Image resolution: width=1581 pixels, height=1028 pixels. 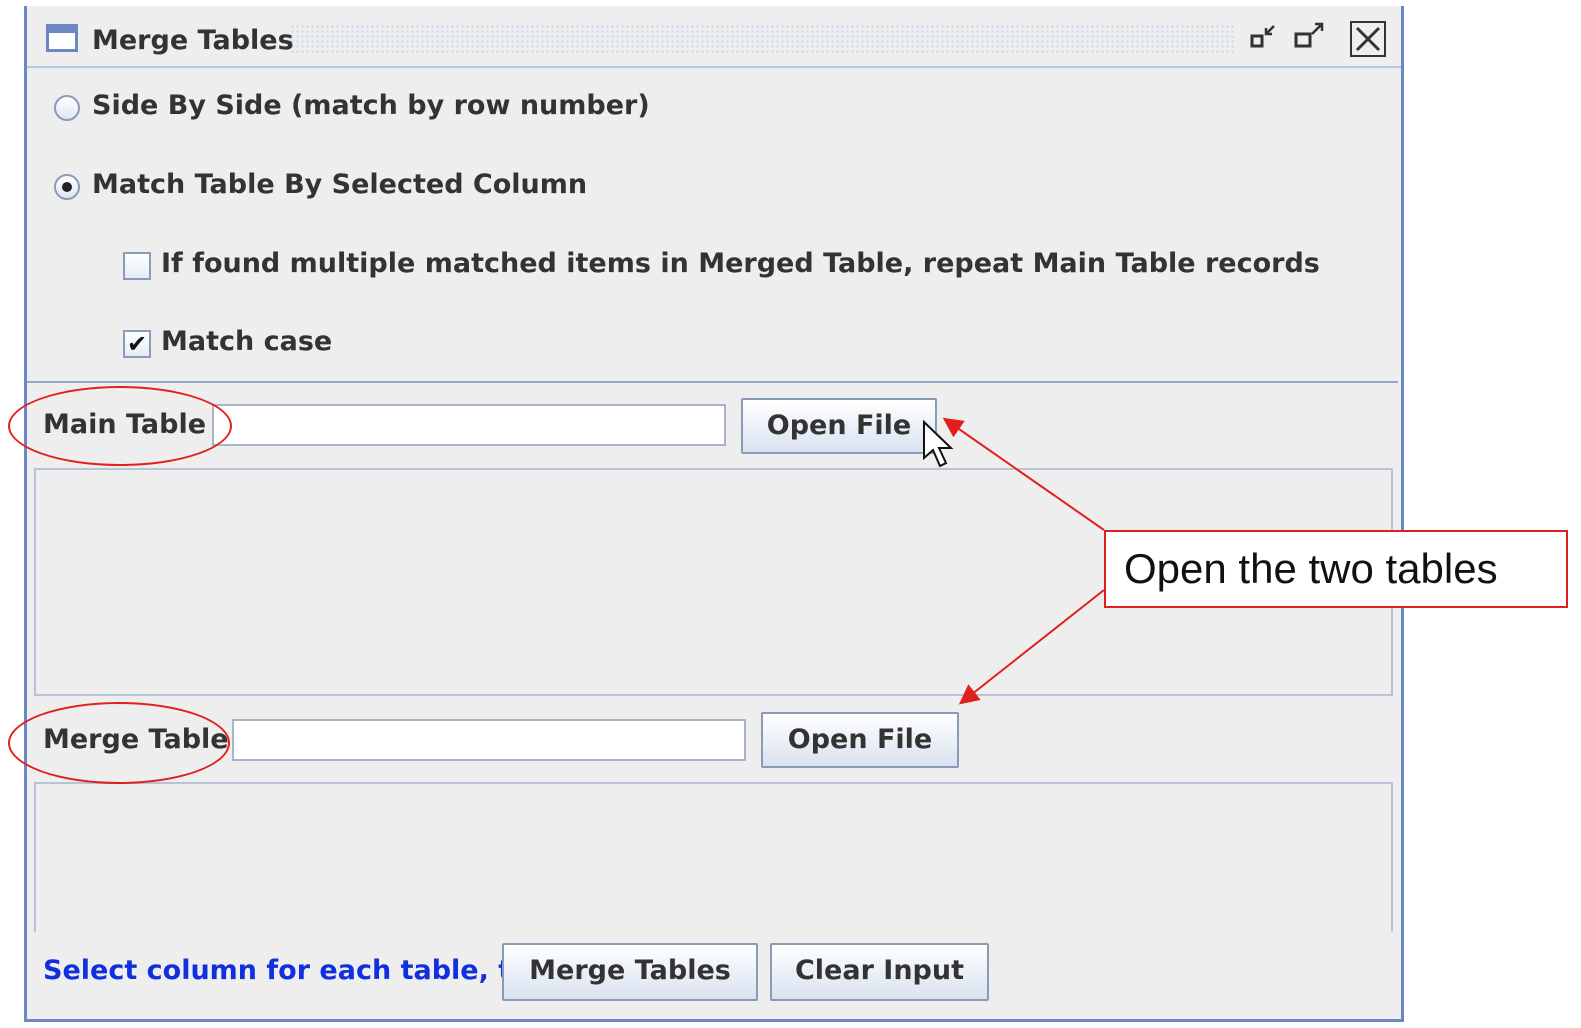 What do you see at coordinates (938, 443) in the screenshot?
I see `mouse-cursor-icon` at bounding box center [938, 443].